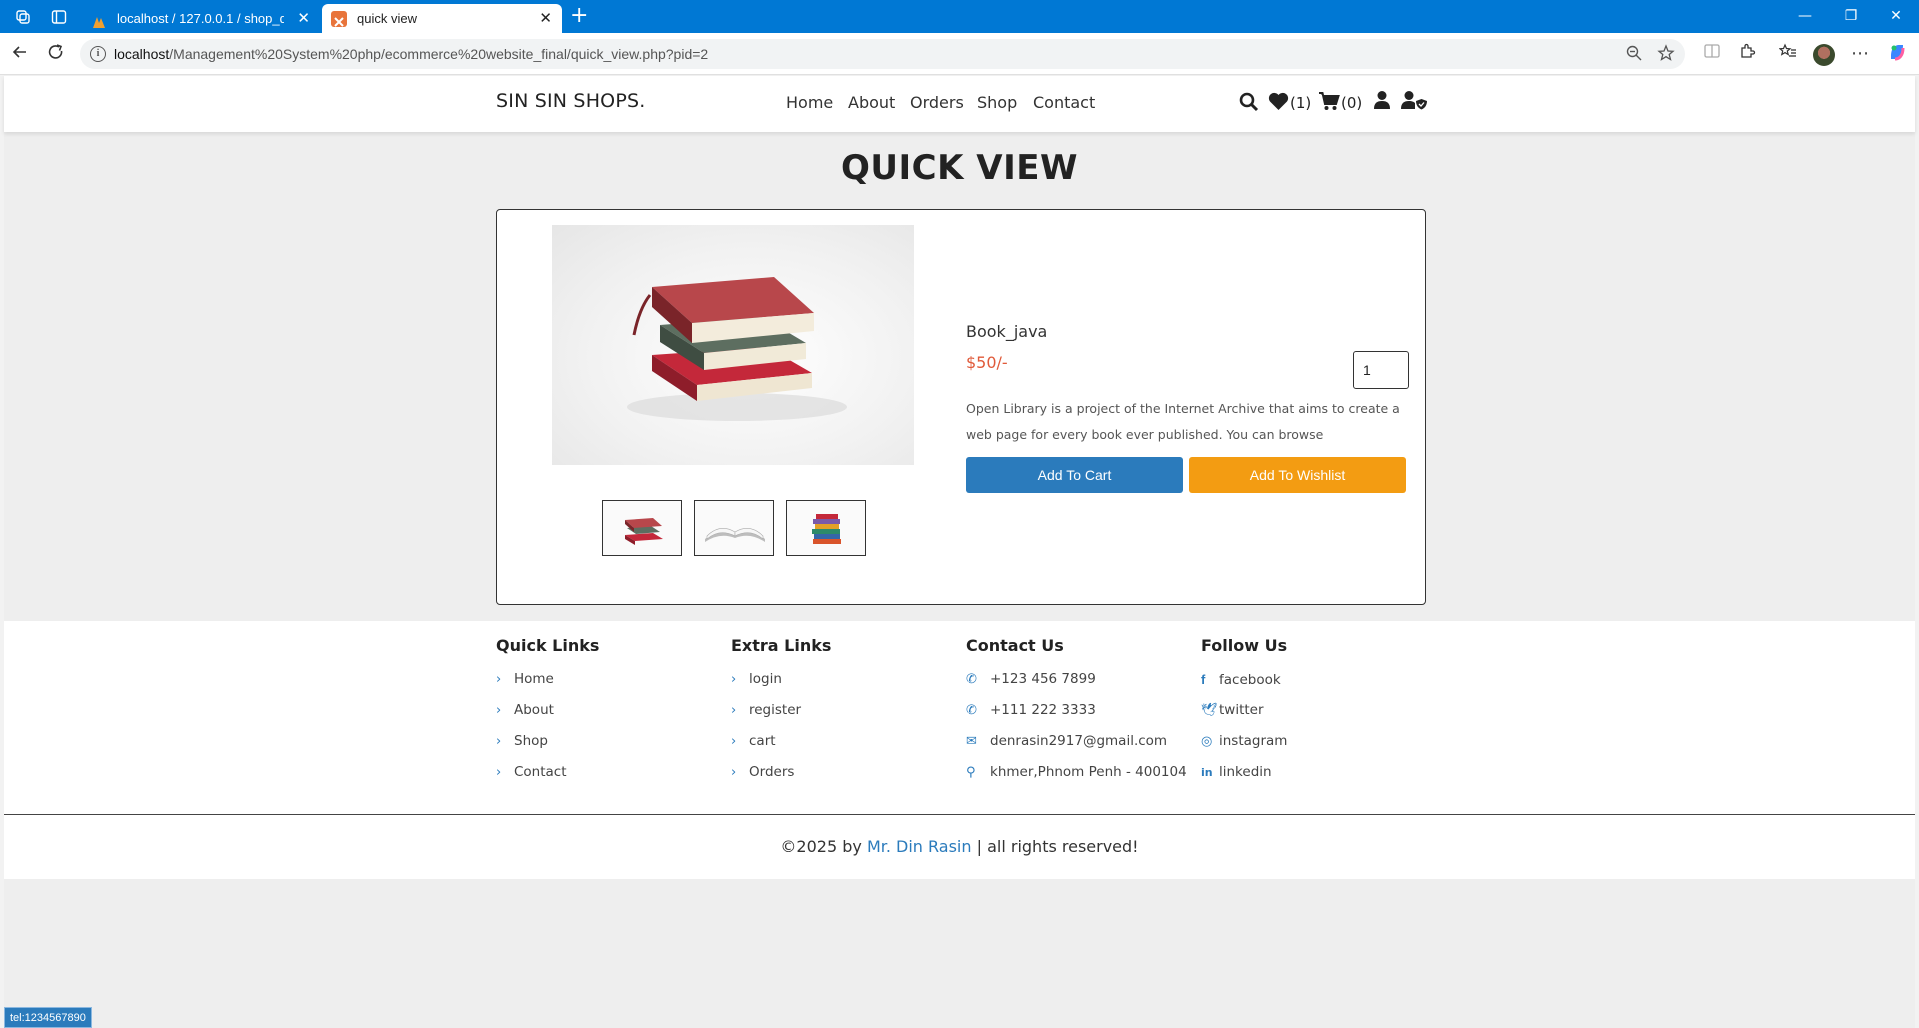 This screenshot has height=1028, width=1919. Describe the element at coordinates (1851, 16) in the screenshot. I see `restore-icon: ❐` at that location.